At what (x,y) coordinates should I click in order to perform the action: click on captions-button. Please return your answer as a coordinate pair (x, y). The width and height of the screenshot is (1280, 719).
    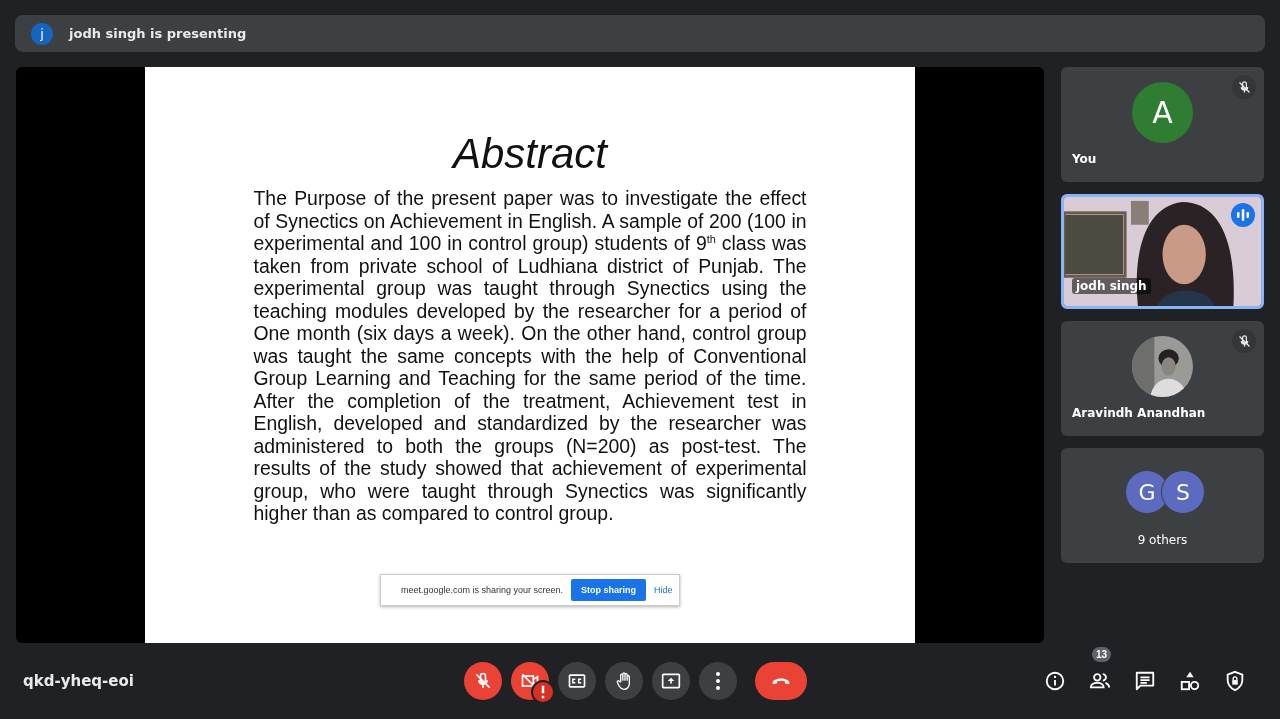
    Looking at the image, I should click on (577, 681).